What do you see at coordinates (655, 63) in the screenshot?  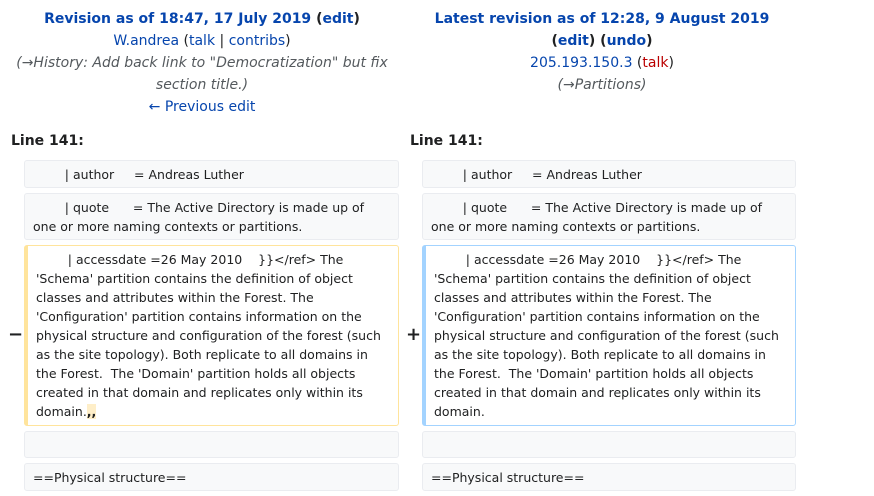 I see `new-user-talk-link: talk` at bounding box center [655, 63].